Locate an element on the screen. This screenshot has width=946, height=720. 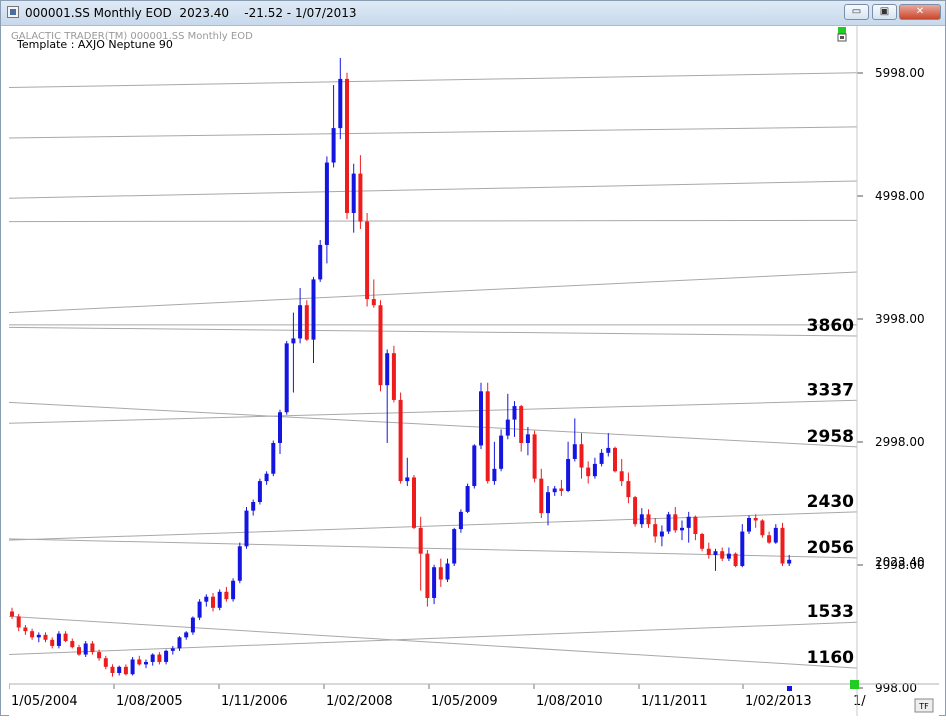
line-level-label: 3860 is located at coordinates (830, 326).